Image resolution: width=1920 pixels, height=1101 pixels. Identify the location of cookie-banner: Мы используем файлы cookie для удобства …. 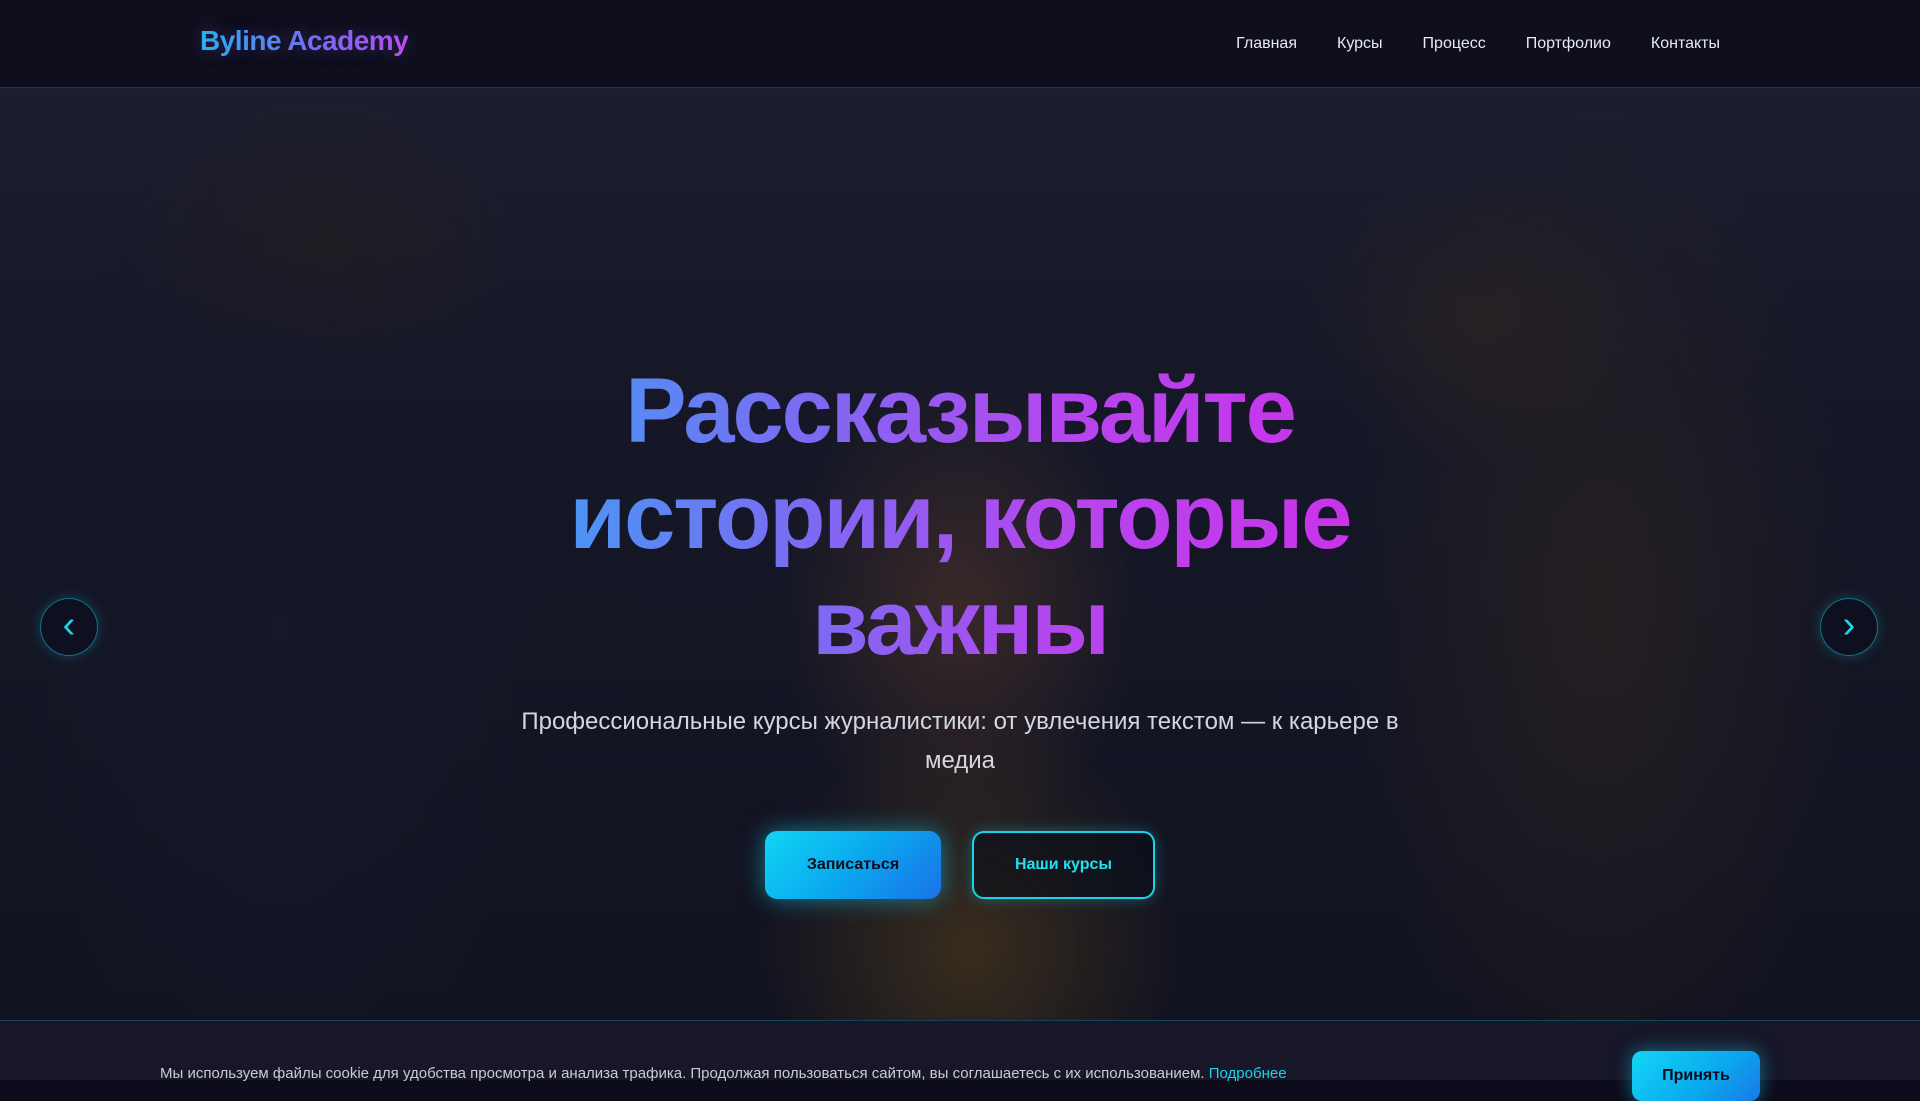
(960, 1060).